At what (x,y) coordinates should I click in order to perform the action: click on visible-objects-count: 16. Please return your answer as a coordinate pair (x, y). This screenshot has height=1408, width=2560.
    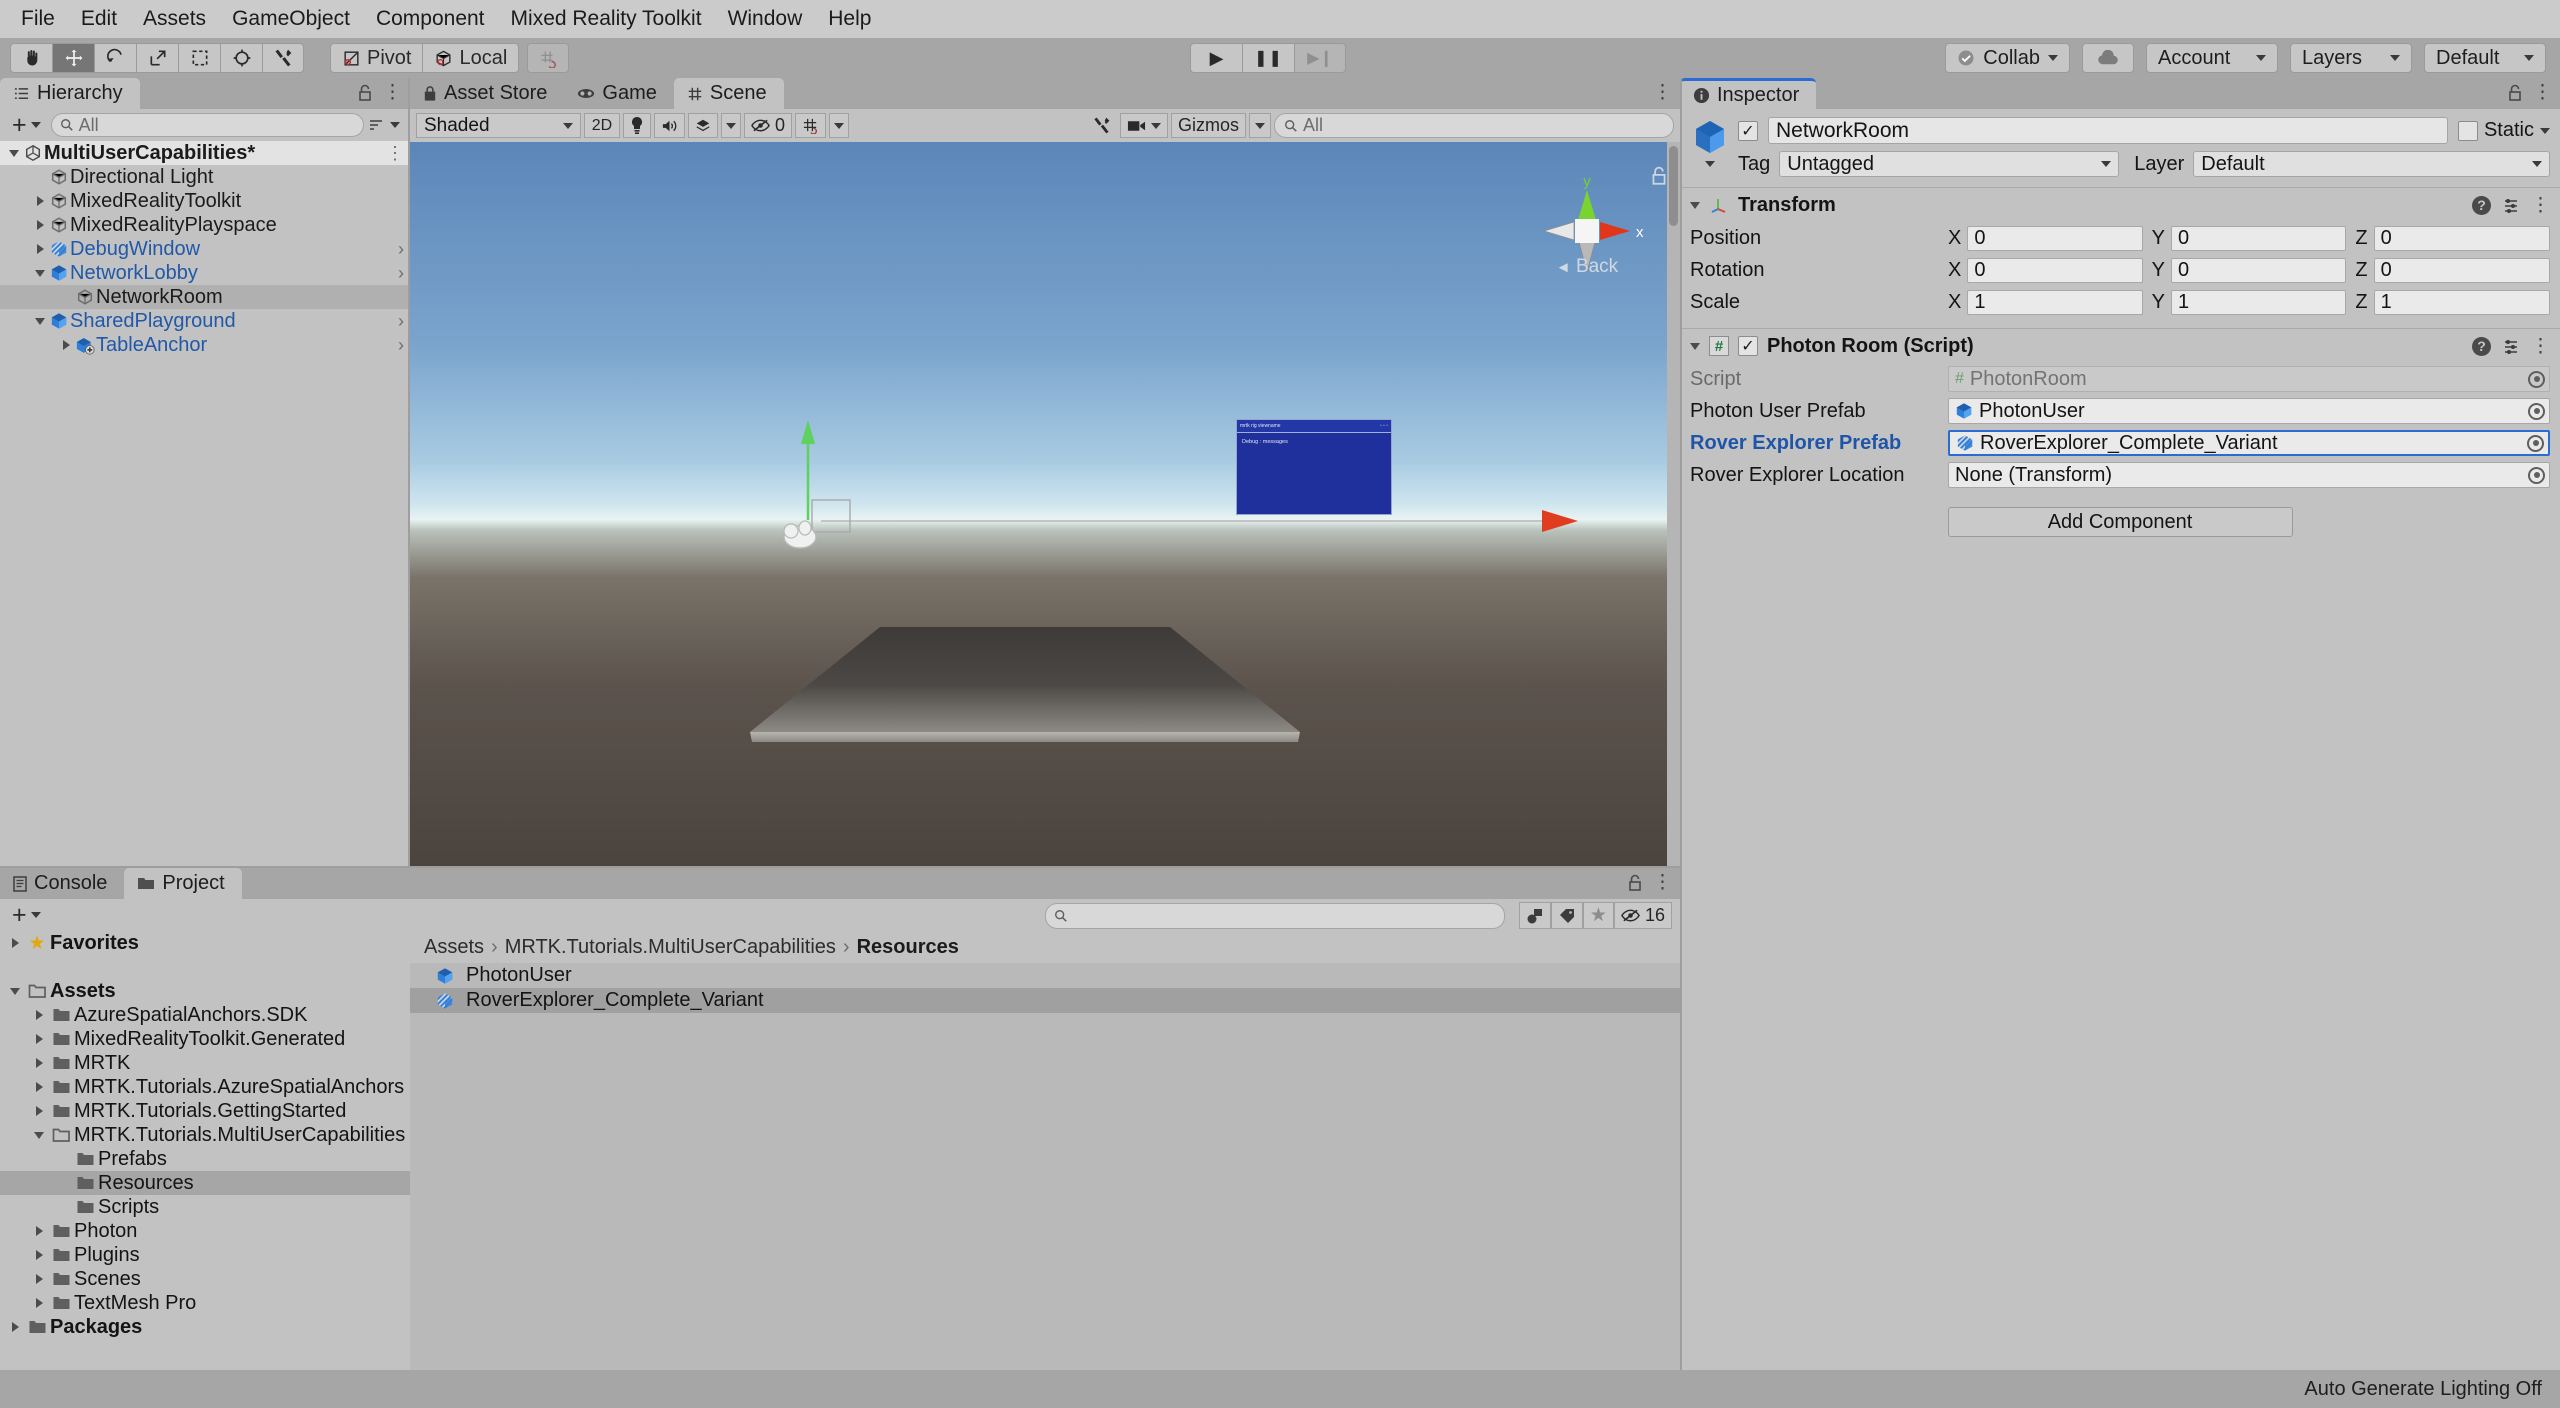
    Looking at the image, I should click on (1642, 915).